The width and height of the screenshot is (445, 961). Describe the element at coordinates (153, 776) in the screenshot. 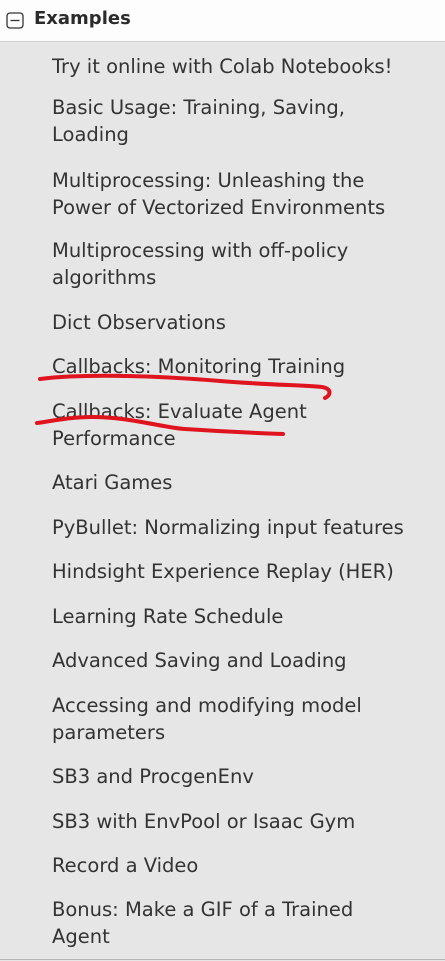

I see `list-item-label: SB3 and ProcgenEnv` at that location.